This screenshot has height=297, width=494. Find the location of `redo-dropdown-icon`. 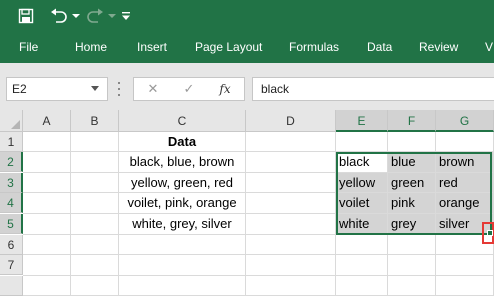

redo-dropdown-icon is located at coordinates (112, 16).